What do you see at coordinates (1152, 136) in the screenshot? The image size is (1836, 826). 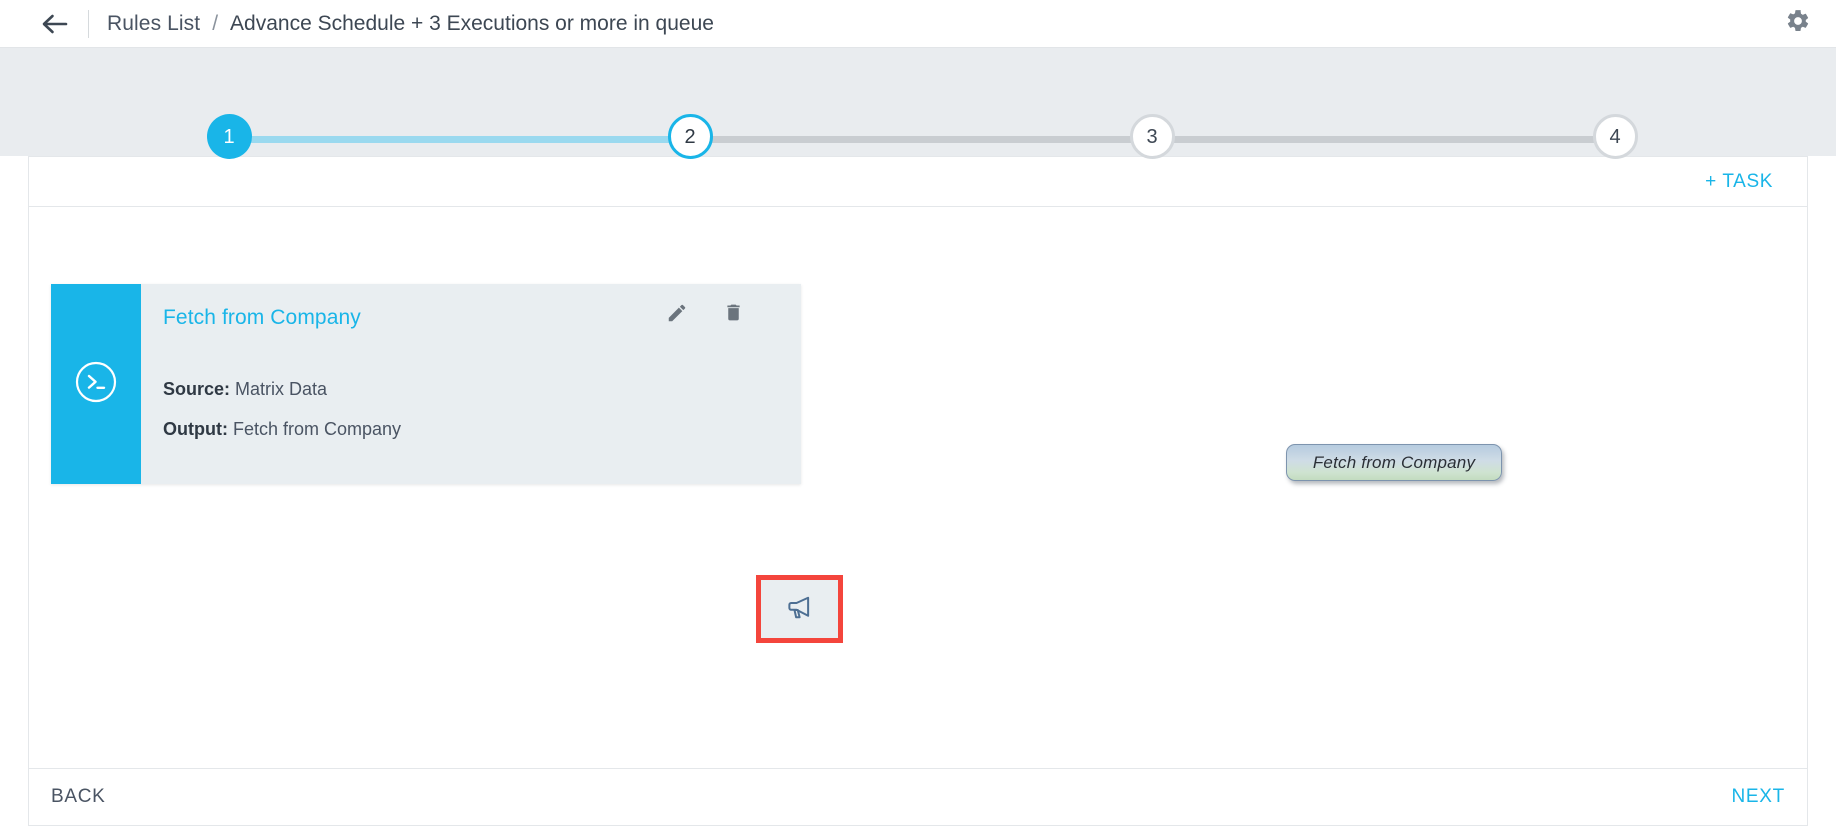 I see `step-number-3: 3` at bounding box center [1152, 136].